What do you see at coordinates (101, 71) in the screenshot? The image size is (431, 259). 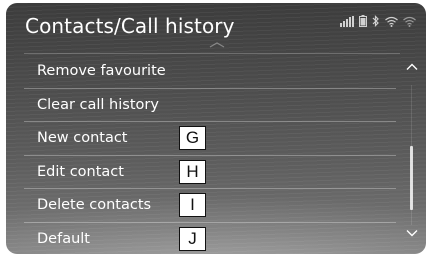 I see `menu-item-label: Remove favourite` at bounding box center [101, 71].